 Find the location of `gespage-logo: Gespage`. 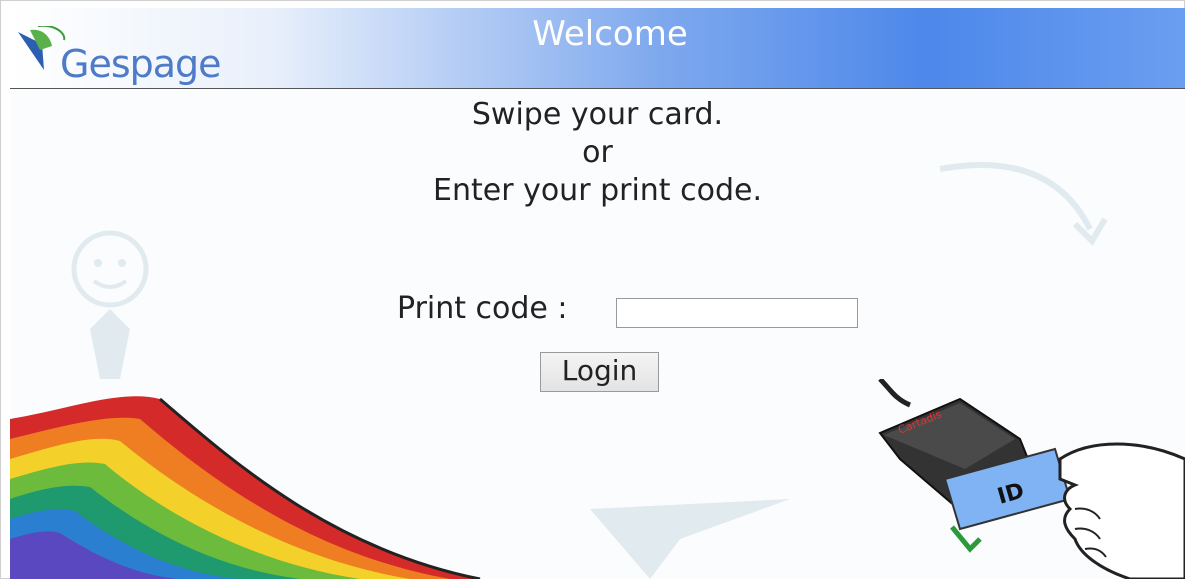

gespage-logo: Gespage is located at coordinates (132, 53).